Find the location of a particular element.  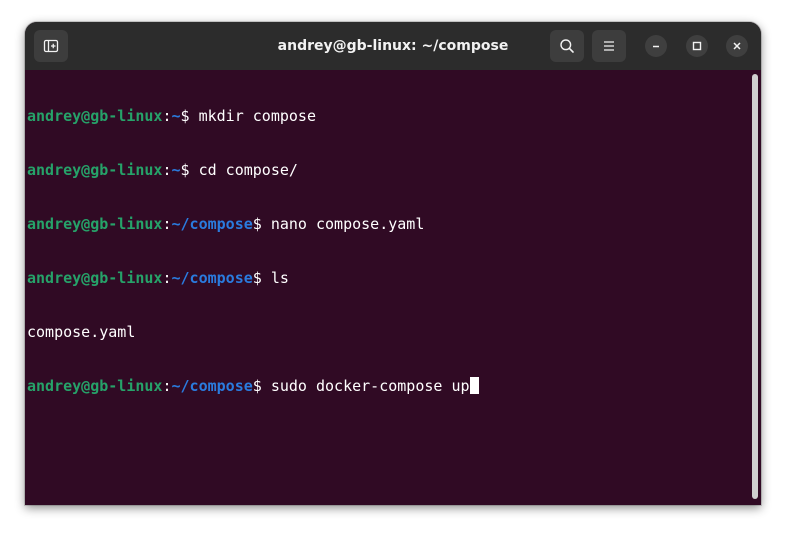

minimize-button is located at coordinates (656, 46).